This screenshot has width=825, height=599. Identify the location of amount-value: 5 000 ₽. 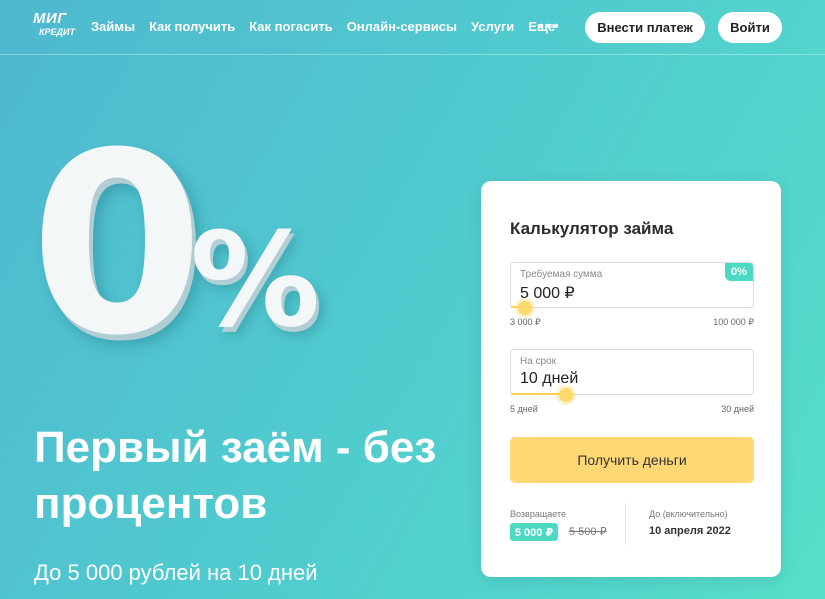
(547, 293).